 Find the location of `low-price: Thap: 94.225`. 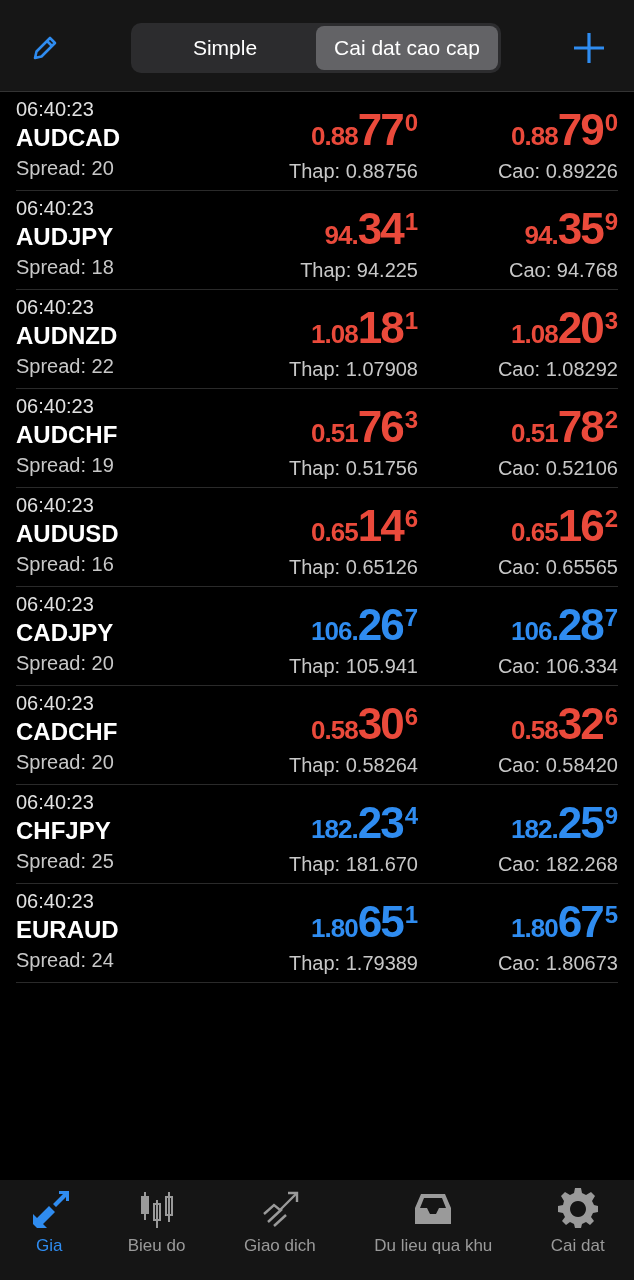

low-price: Thap: 94.225 is located at coordinates (359, 270).